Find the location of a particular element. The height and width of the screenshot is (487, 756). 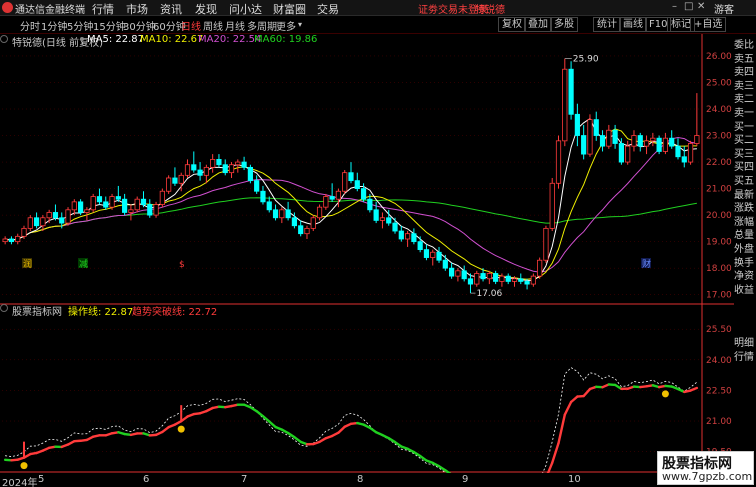

menu-news: 资讯 is located at coordinates (171, 9).